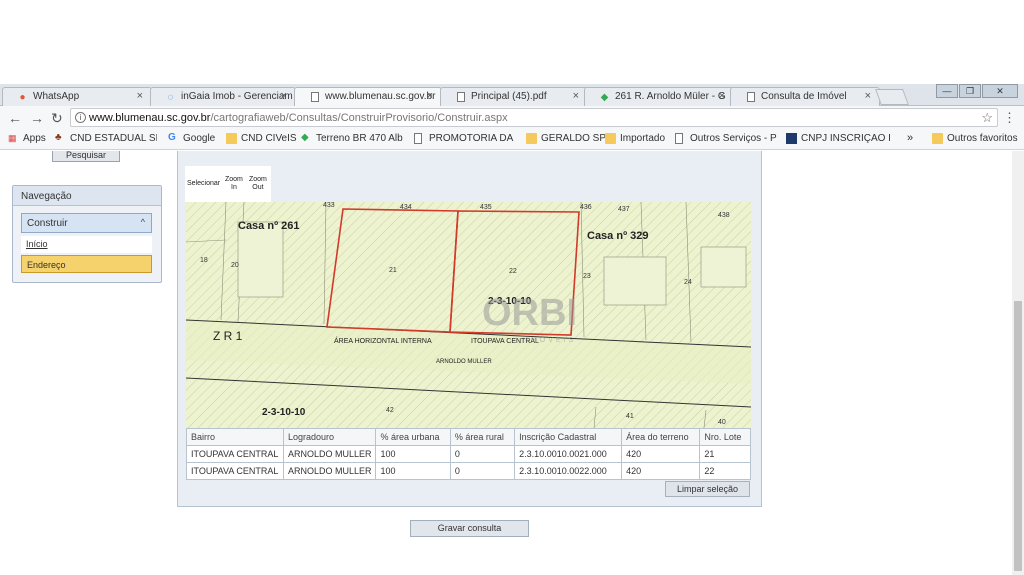 The image size is (1024, 575). What do you see at coordinates (284, 412) in the screenshot?
I see `block-label: 2-3-10-10` at bounding box center [284, 412].